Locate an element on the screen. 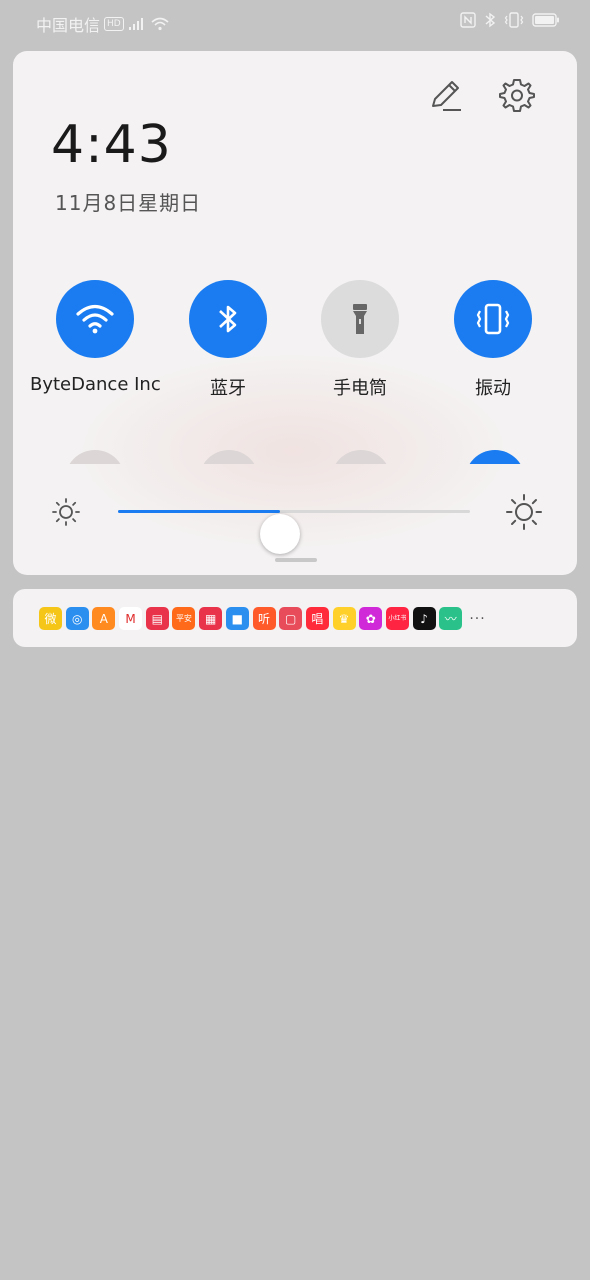  app-pink-icon: ▦ is located at coordinates (211, 618).